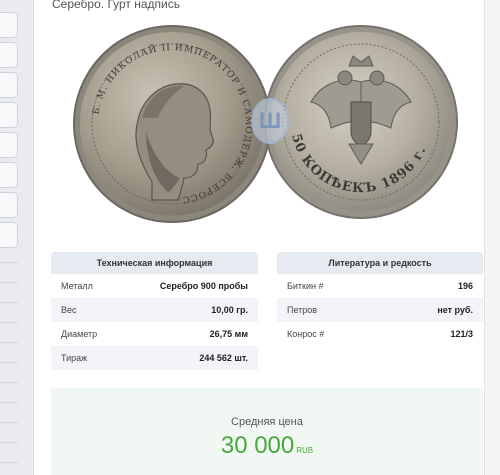 The image size is (500, 475). I want to click on row-value: Серебро 900 пробы, so click(203, 286).